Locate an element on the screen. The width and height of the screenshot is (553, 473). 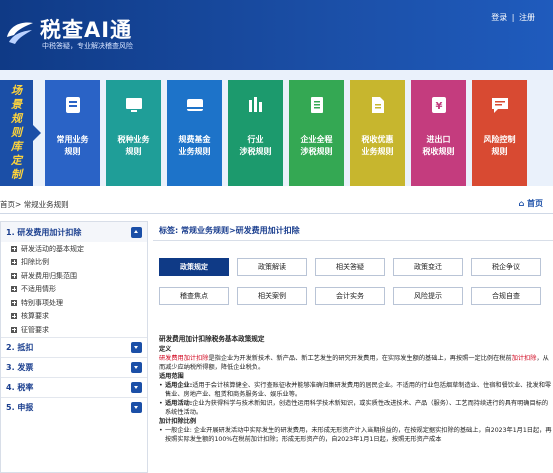
sidebar-item-label: 征管要求 is located at coordinates (35, 329).